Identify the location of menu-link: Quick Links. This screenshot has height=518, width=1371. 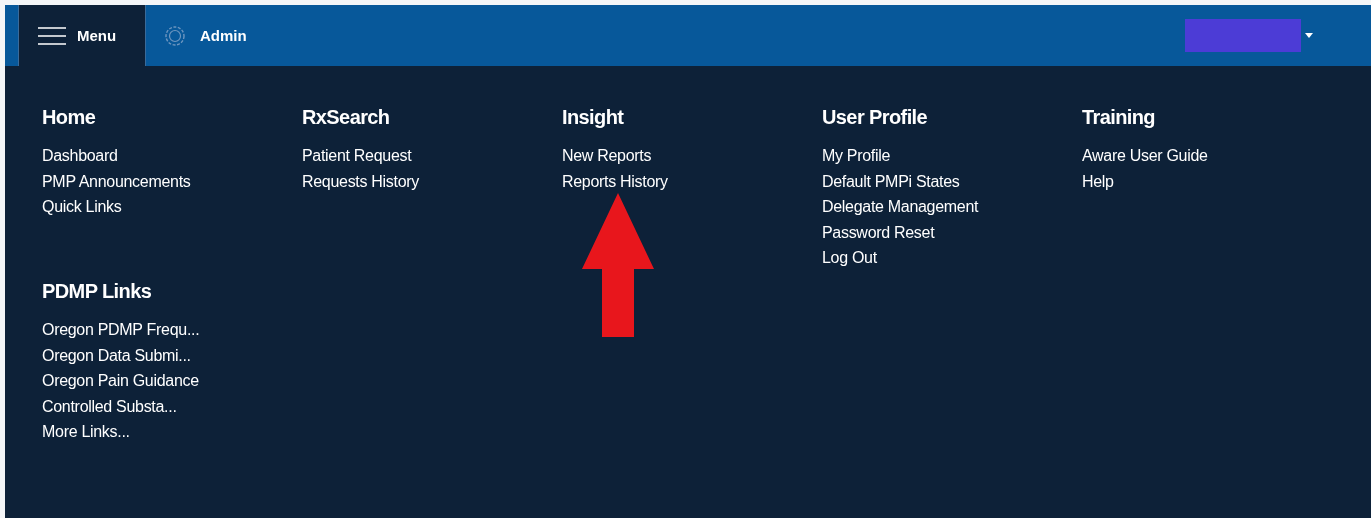
(82, 207).